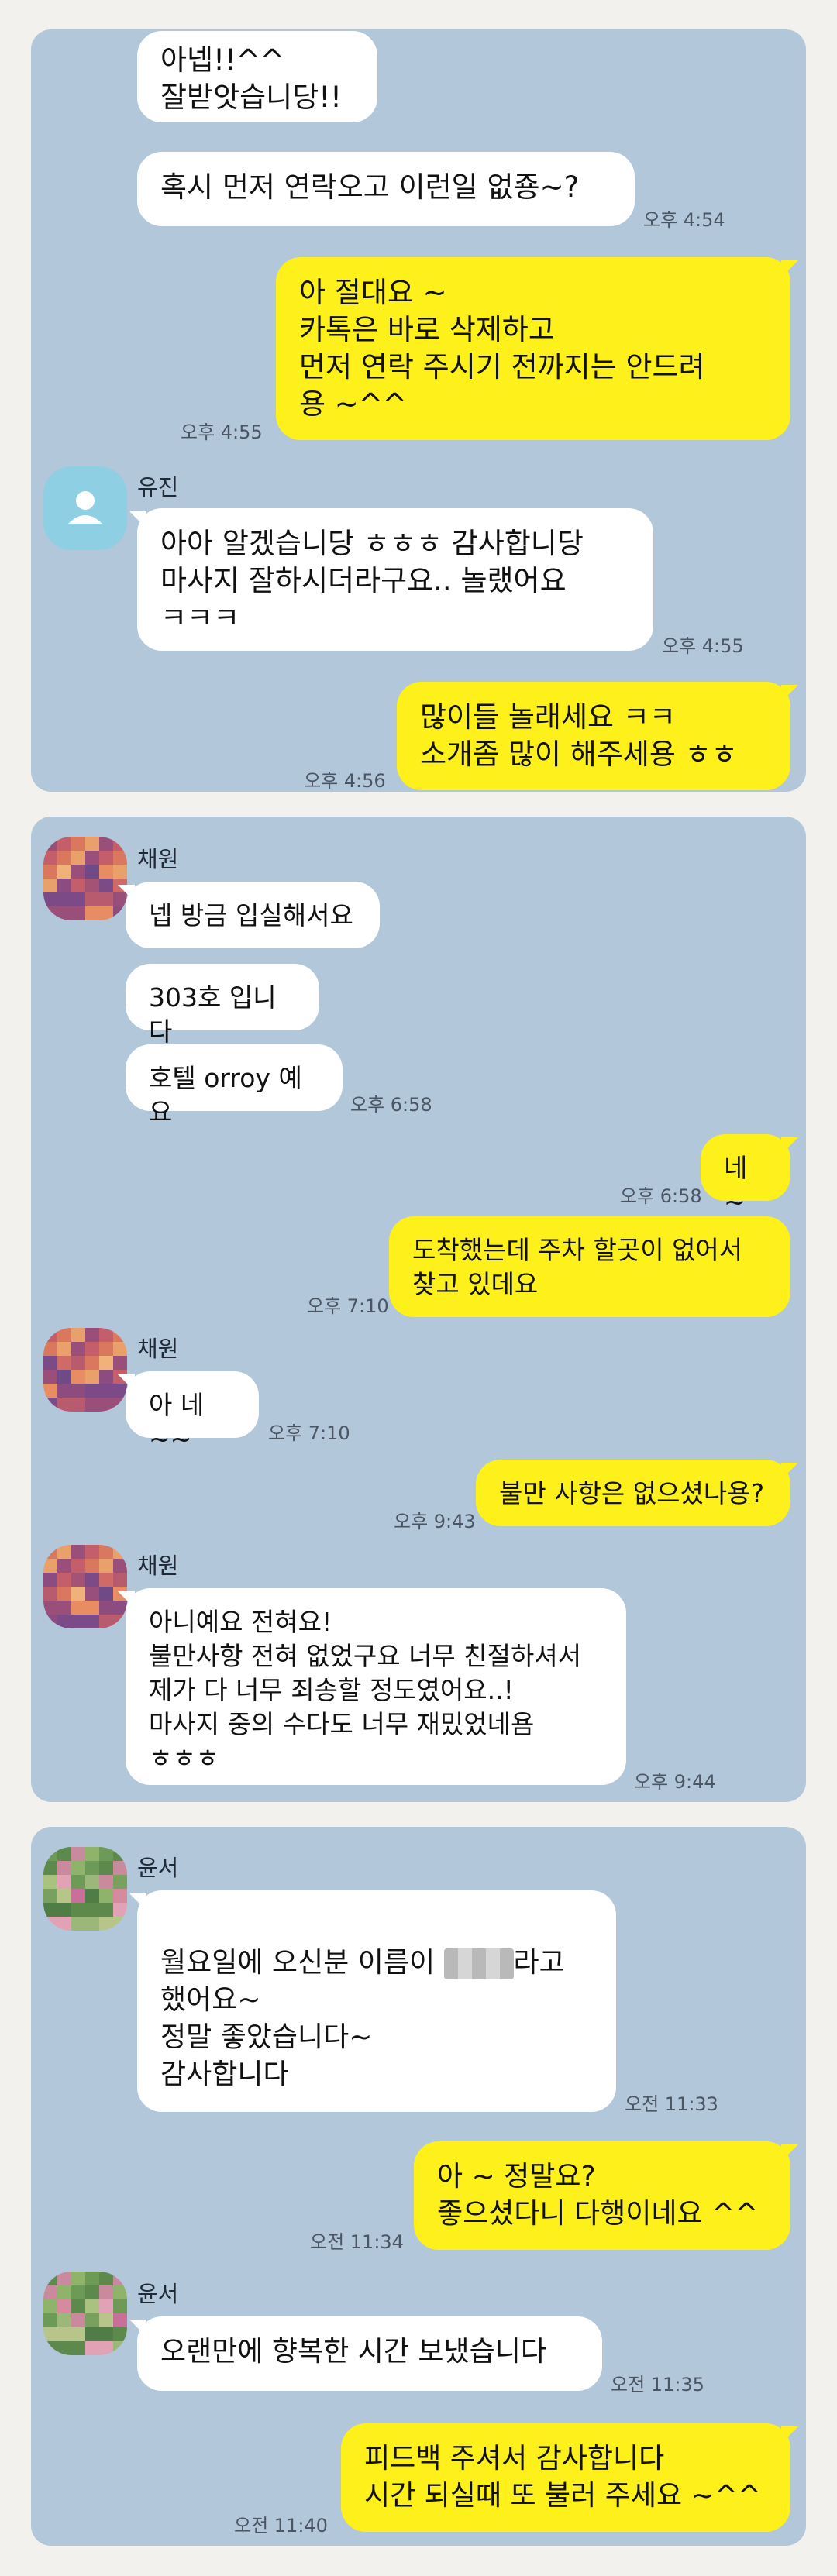  I want to click on message-bubble-incoming: 303호 입니다, so click(222, 1005).